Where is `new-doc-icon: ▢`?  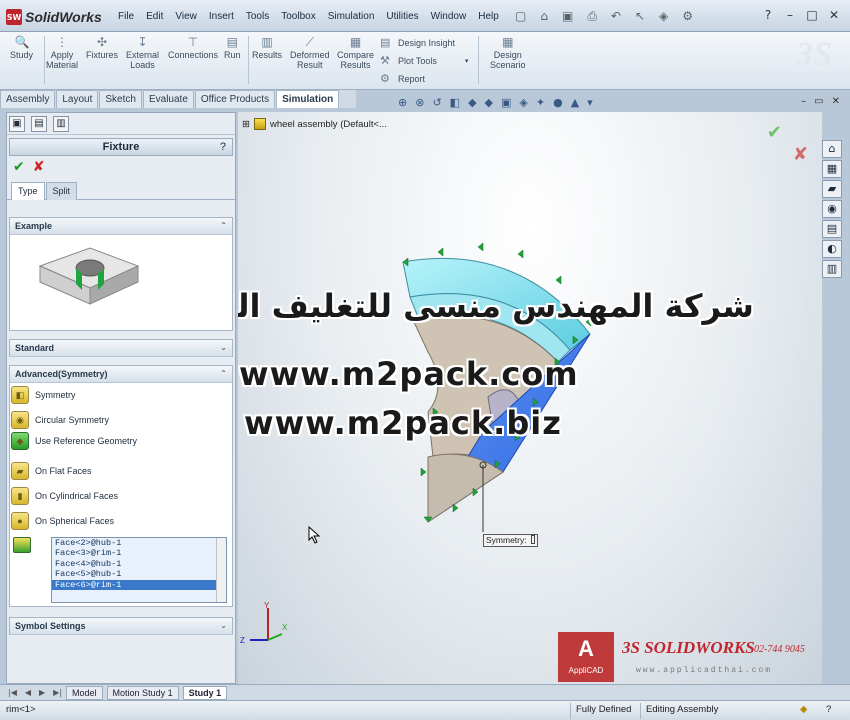
new-doc-icon: ▢ is located at coordinates (520, 16).